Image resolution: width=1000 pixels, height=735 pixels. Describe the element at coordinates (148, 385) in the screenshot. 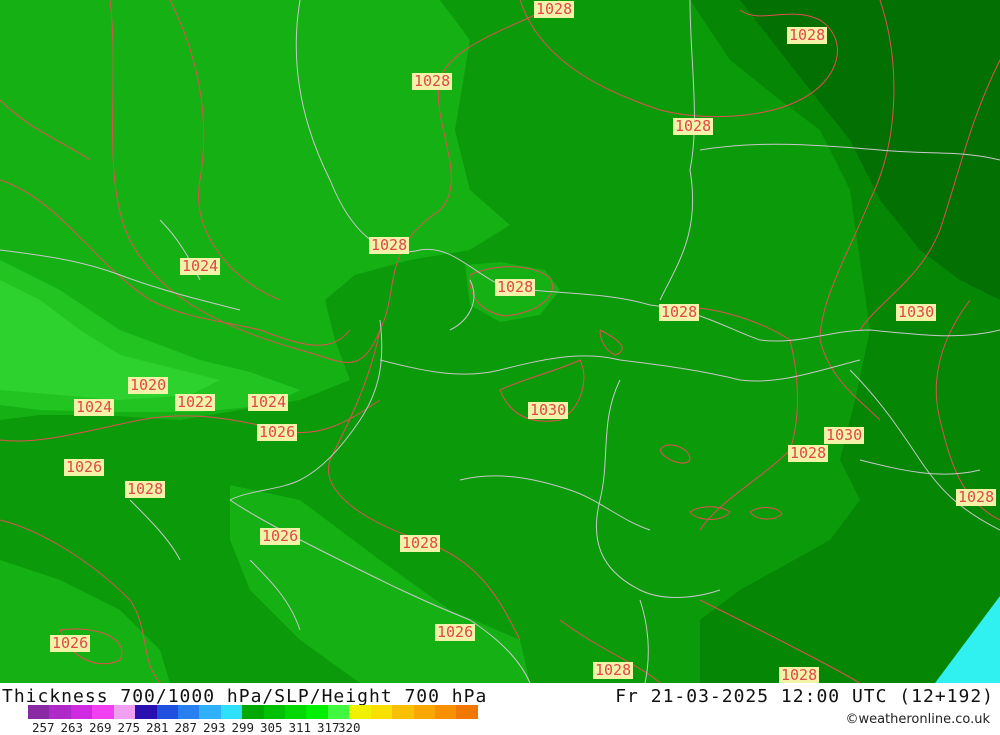

I see `isobar-label: 1020` at that location.